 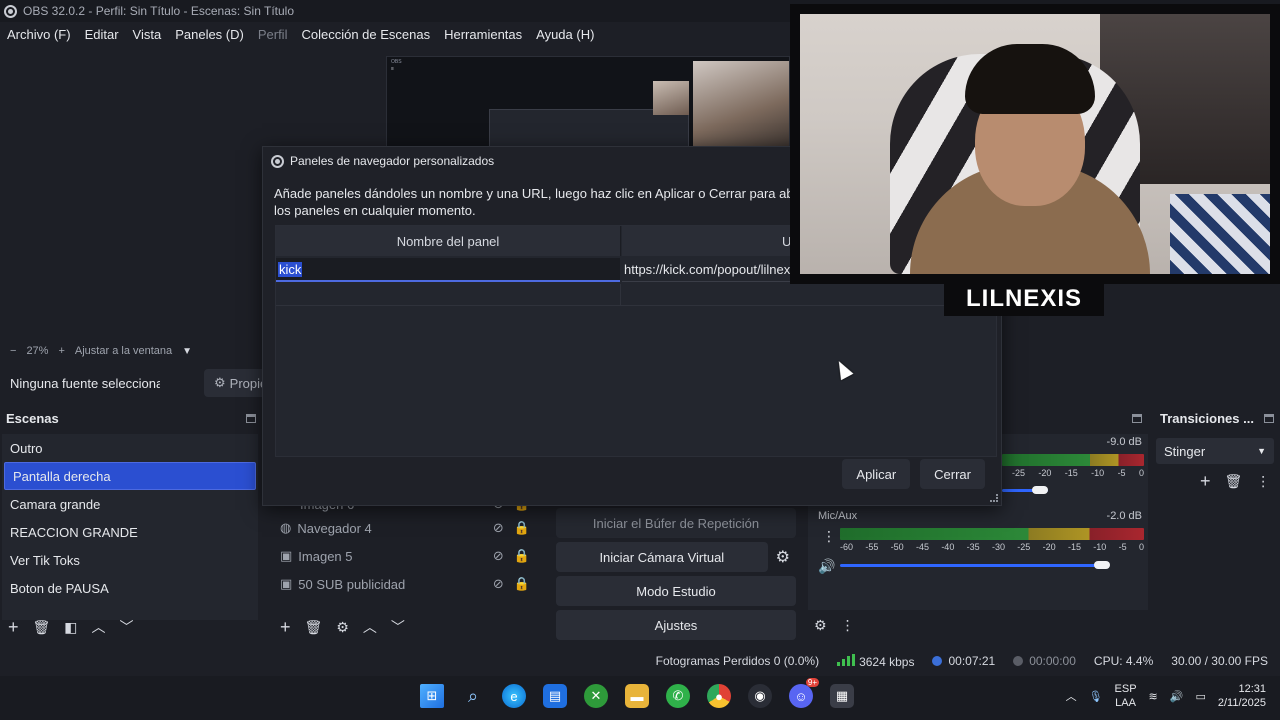 What do you see at coordinates (352, 584) in the screenshot?
I see `source-label: 50 SUB publicidad` at bounding box center [352, 584].